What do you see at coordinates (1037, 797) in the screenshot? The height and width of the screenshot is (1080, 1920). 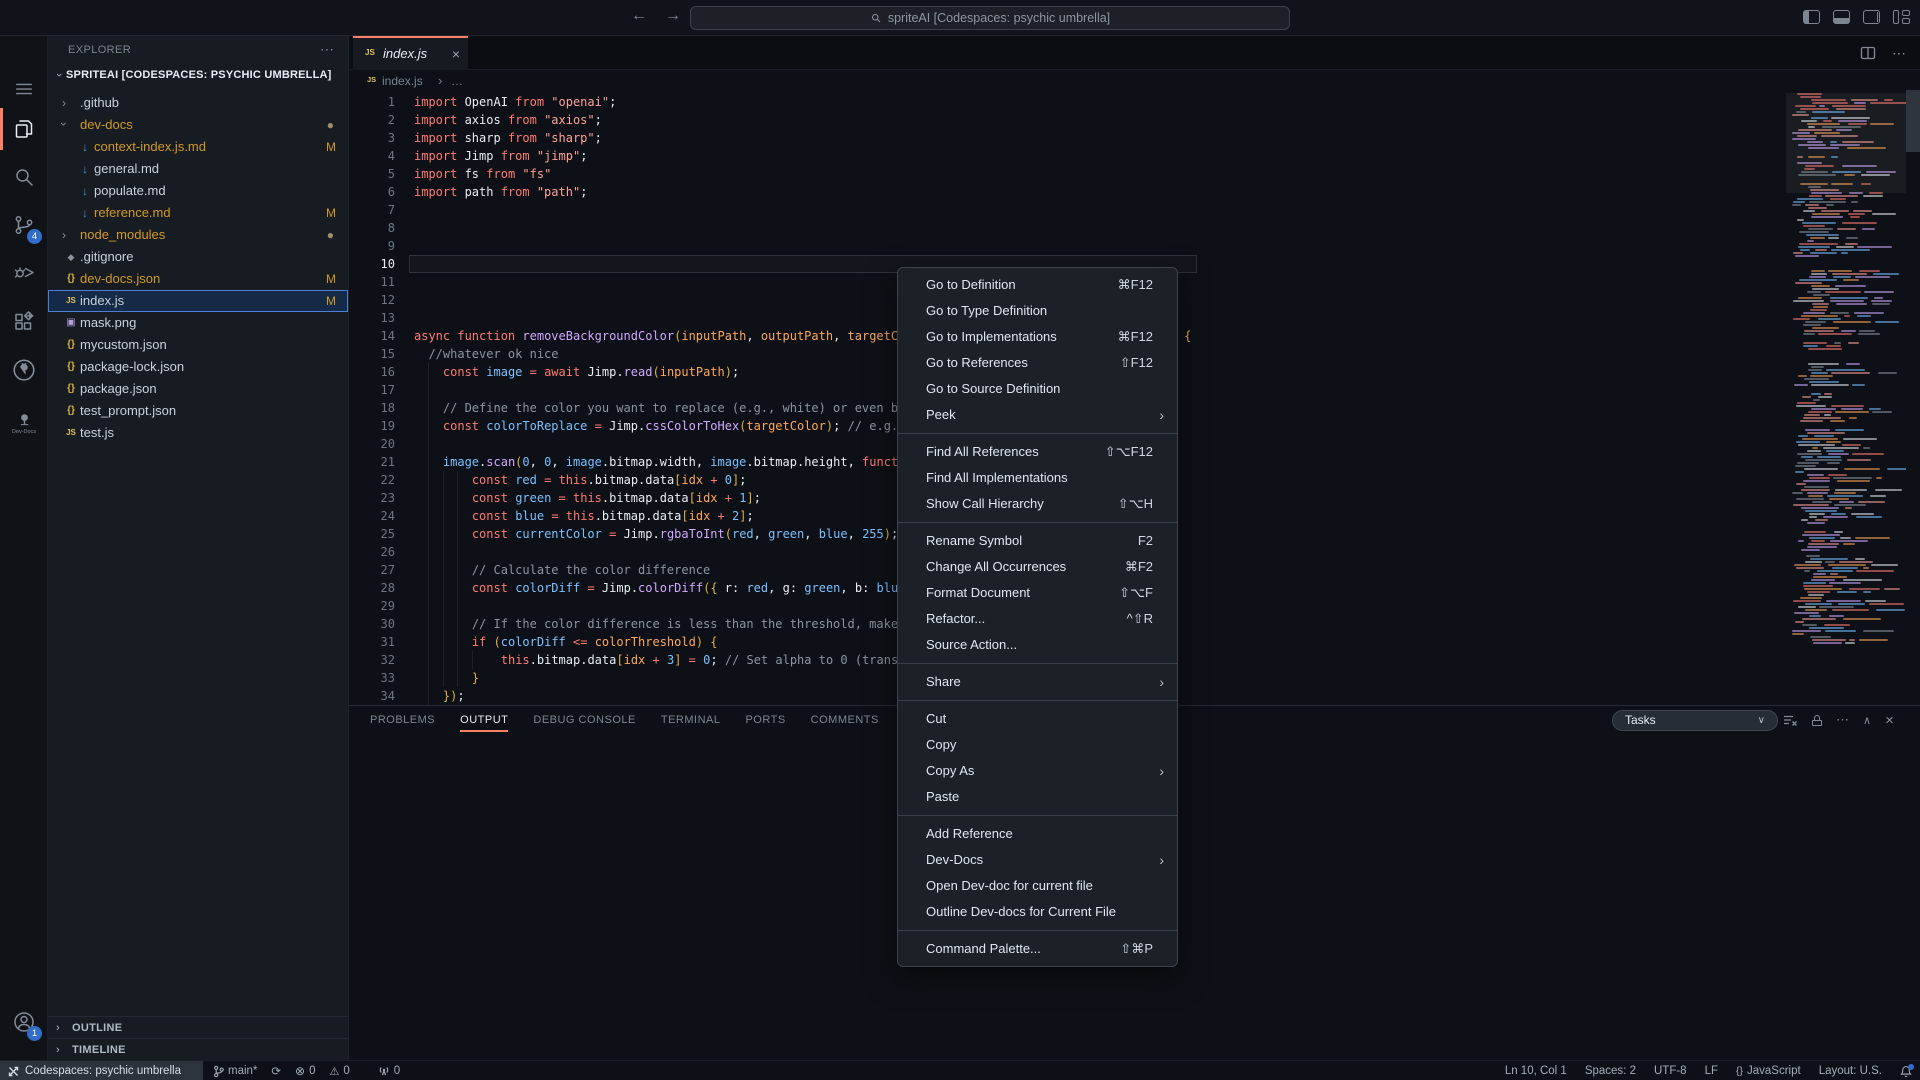 I see `menu-item-paste: Paste` at bounding box center [1037, 797].